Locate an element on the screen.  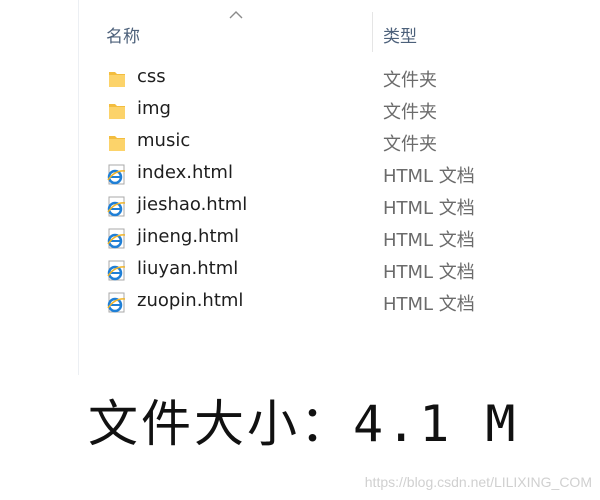
file-size-caption: 文件大小：4.1 M is located at coordinates (303, 424).